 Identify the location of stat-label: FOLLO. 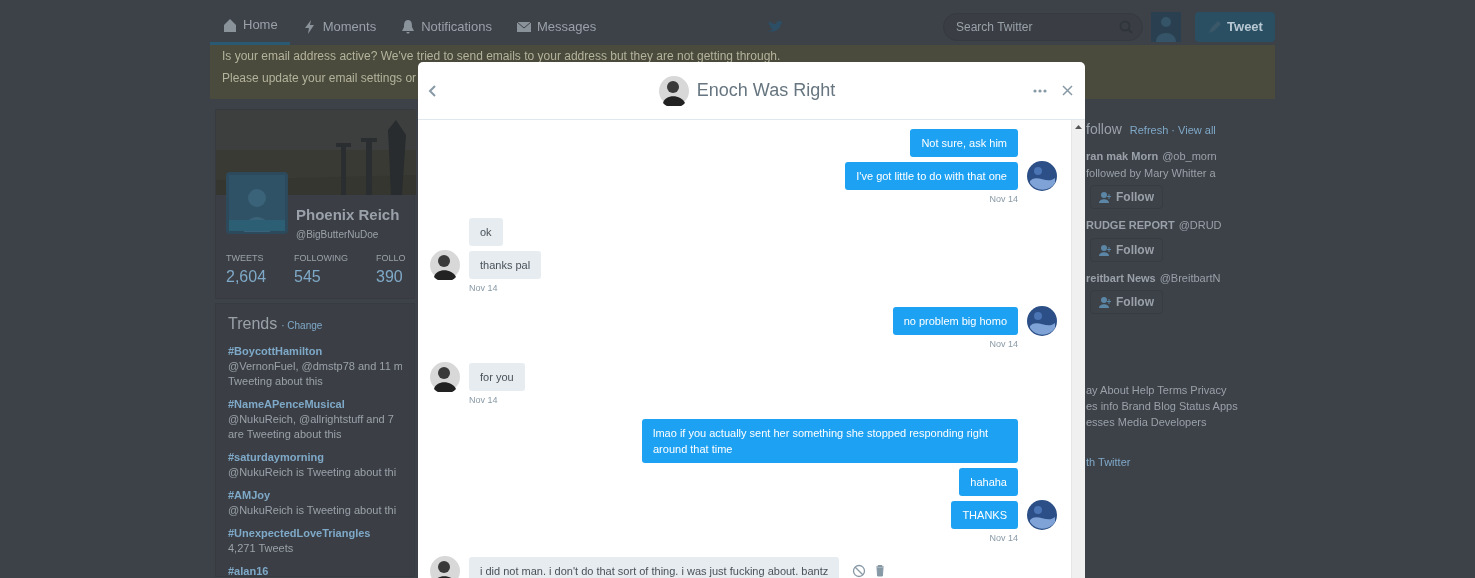
(391, 258).